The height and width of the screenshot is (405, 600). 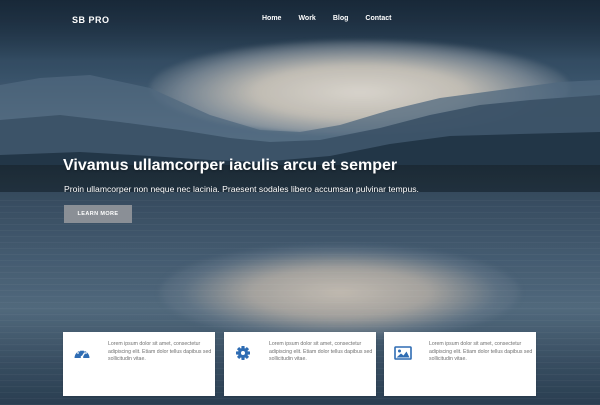 What do you see at coordinates (403, 353) in the screenshot?
I see `image-icon` at bounding box center [403, 353].